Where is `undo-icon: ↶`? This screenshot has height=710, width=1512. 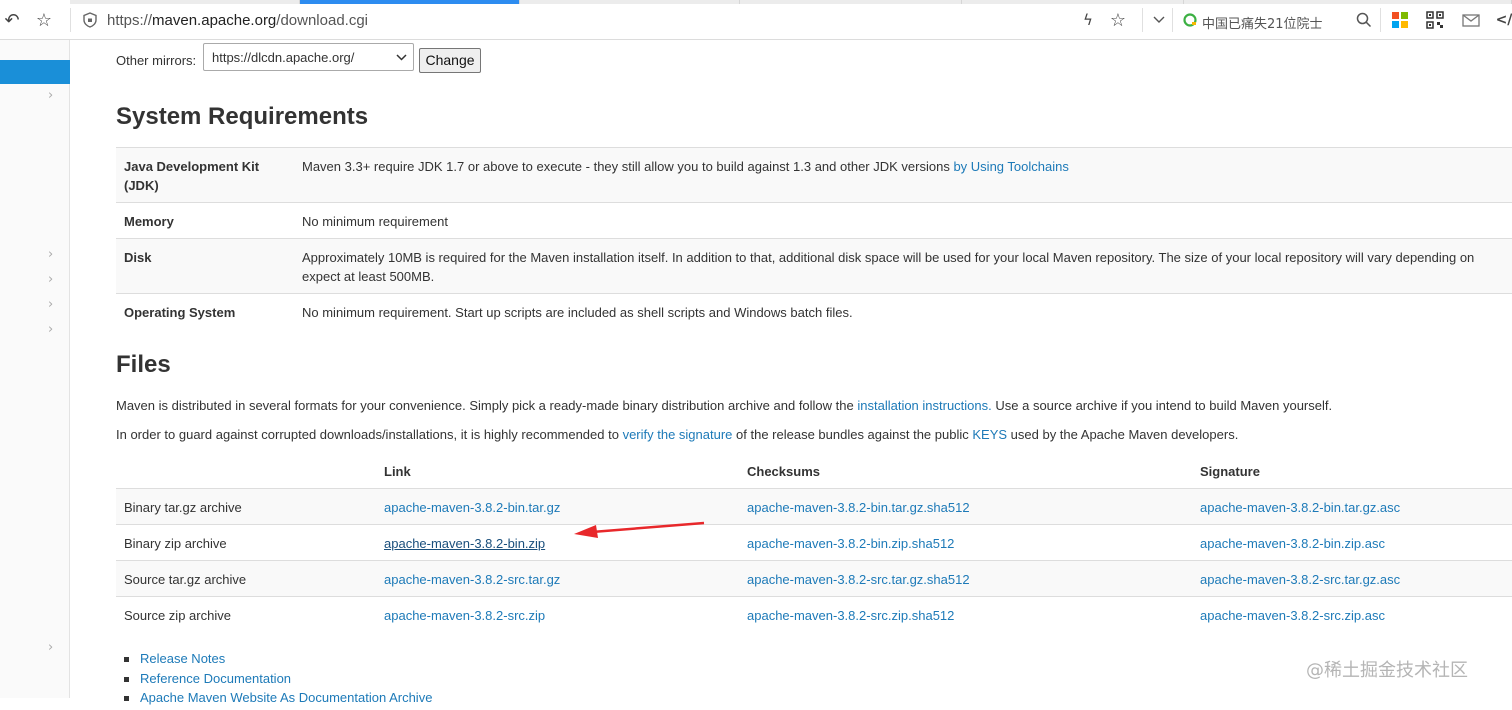 undo-icon: ↶ is located at coordinates (12, 20).